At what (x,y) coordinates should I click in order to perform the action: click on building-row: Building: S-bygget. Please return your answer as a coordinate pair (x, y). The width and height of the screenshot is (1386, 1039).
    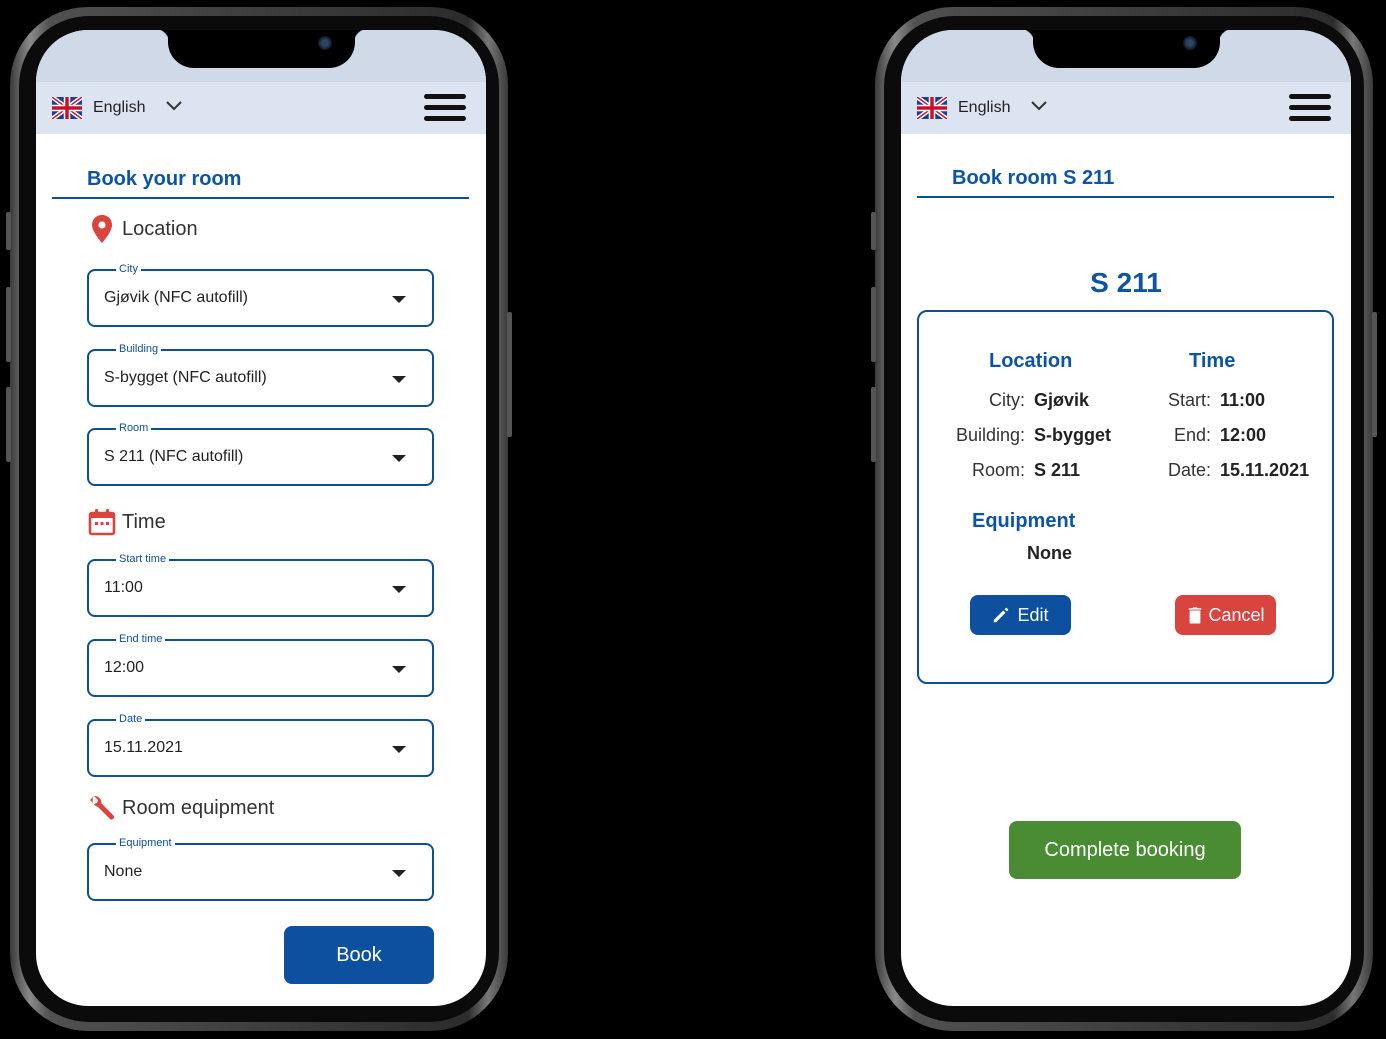
    Looking at the image, I should click on (1030, 435).